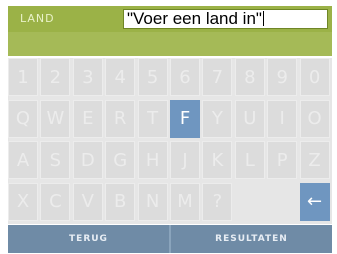 This screenshot has width=337, height=254. Describe the element at coordinates (217, 201) in the screenshot. I see `key-question: ?` at that location.